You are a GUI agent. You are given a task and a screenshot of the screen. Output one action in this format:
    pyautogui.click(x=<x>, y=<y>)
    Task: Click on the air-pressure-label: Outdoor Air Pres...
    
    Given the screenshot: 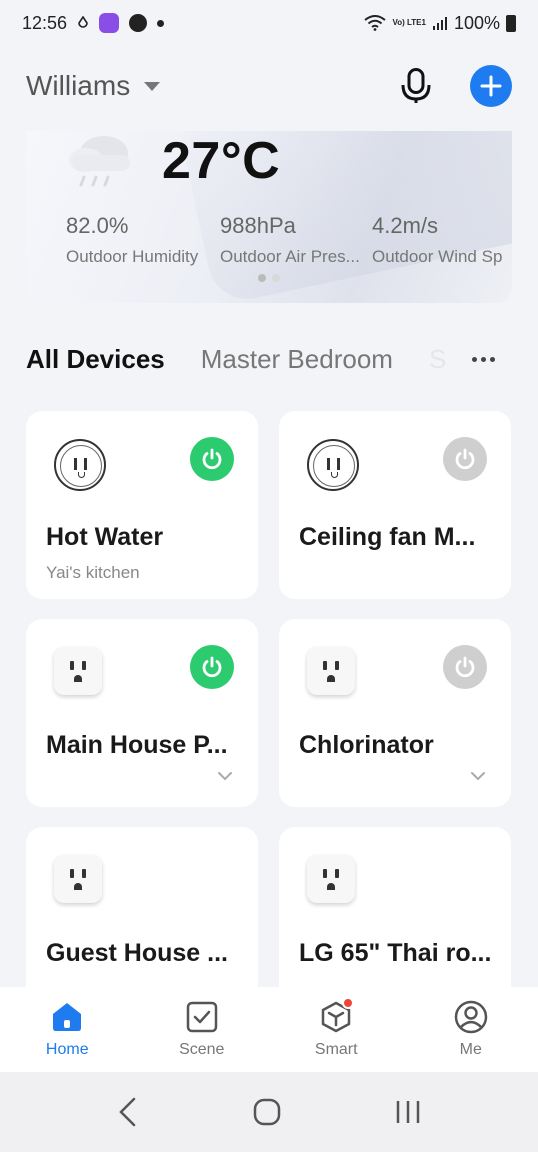 What is the action you would take?
    pyautogui.click(x=290, y=256)
    